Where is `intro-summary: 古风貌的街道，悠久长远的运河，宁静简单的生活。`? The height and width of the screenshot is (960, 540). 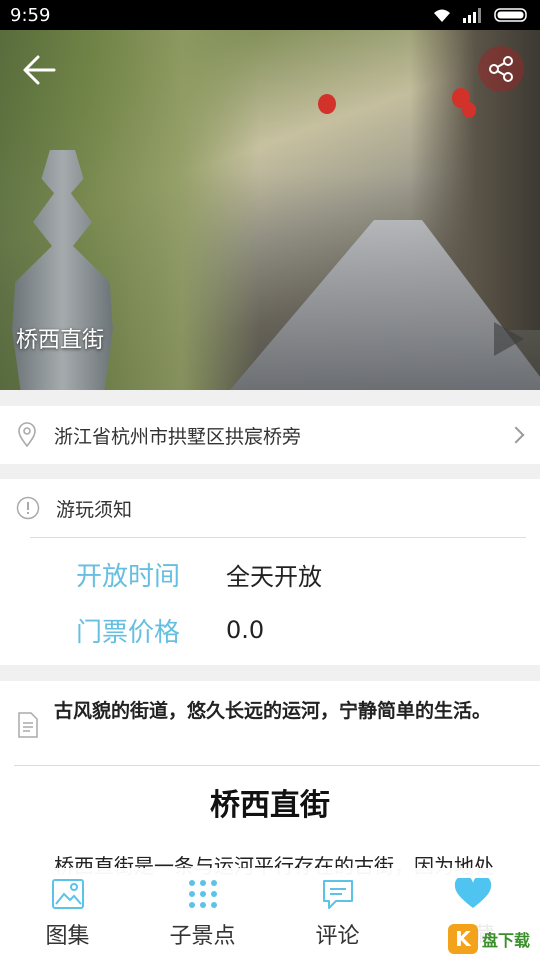 intro-summary: 古风貌的街道，悠久长远的运河，宁静简单的生活。 is located at coordinates (273, 711).